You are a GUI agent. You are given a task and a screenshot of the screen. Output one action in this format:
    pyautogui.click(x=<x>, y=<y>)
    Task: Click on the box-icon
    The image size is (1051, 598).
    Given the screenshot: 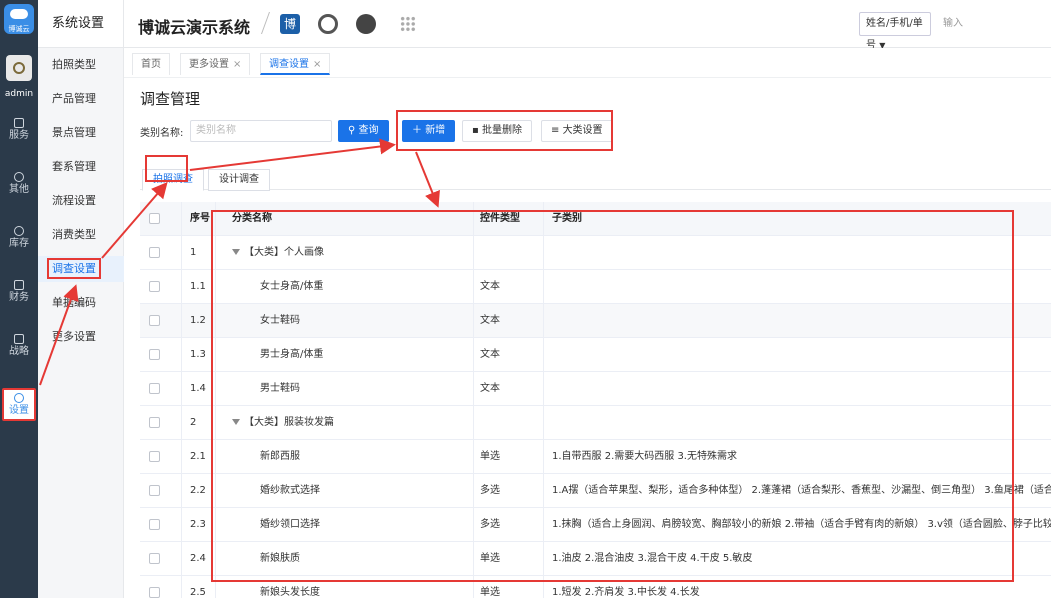 What is the action you would take?
    pyautogui.click(x=19, y=231)
    